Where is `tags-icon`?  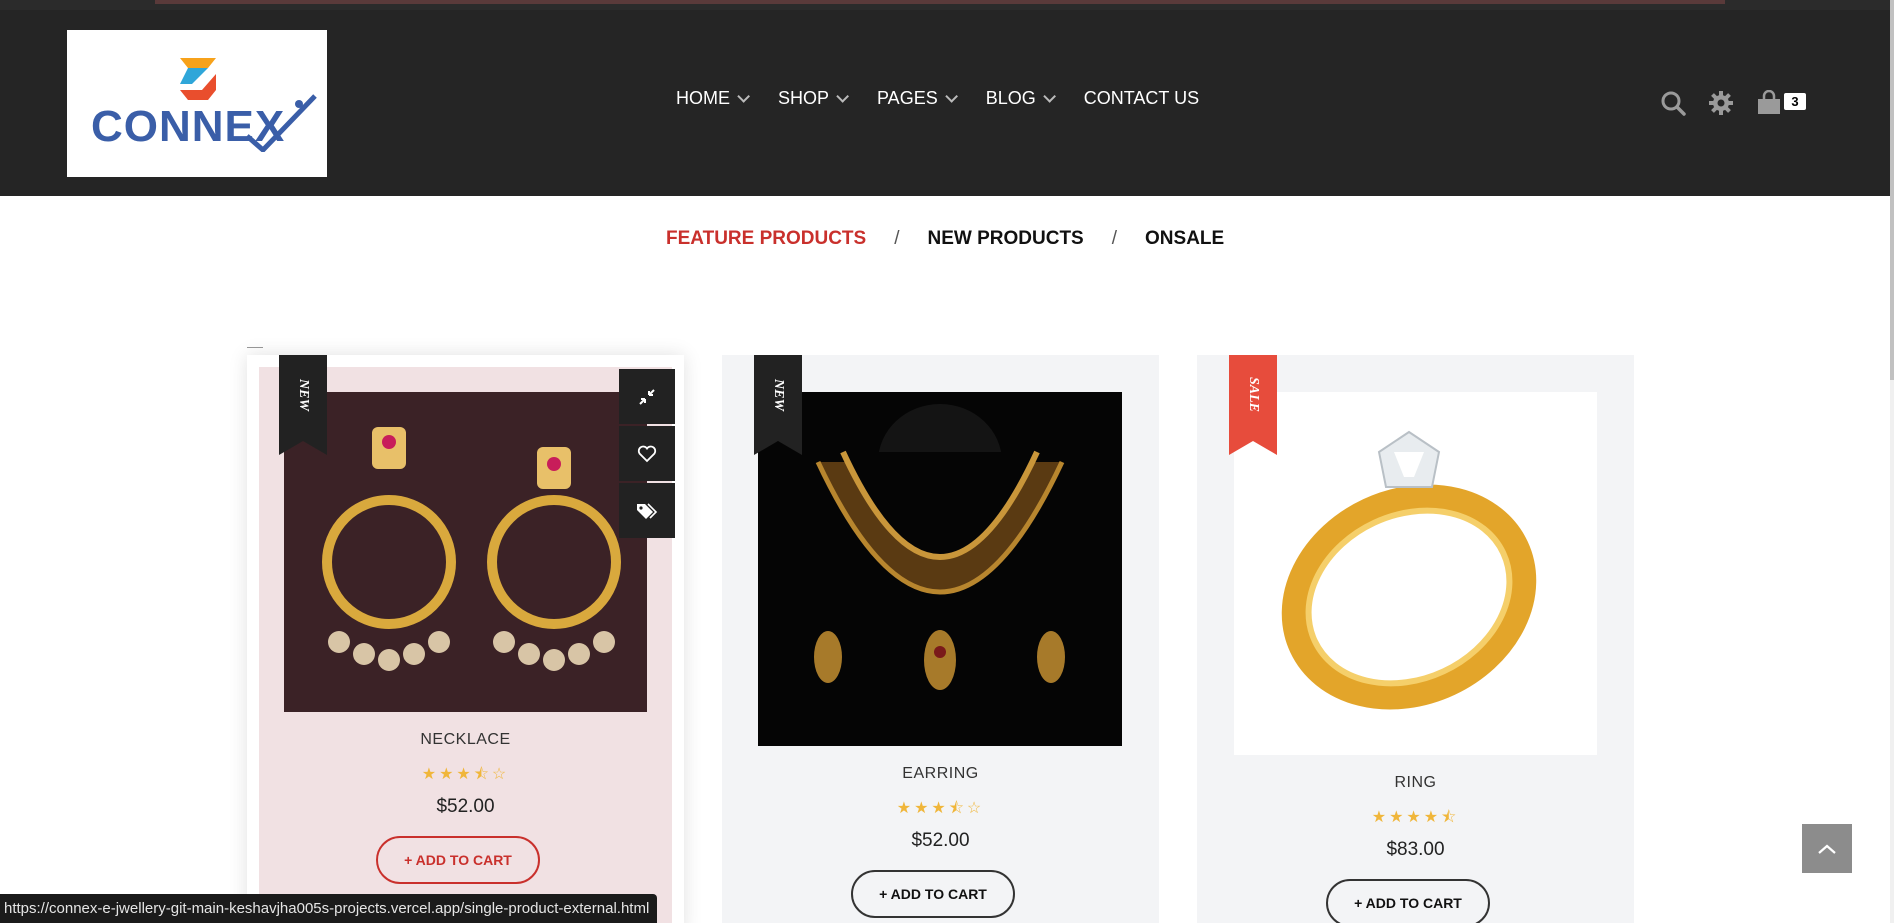 tags-icon is located at coordinates (647, 510).